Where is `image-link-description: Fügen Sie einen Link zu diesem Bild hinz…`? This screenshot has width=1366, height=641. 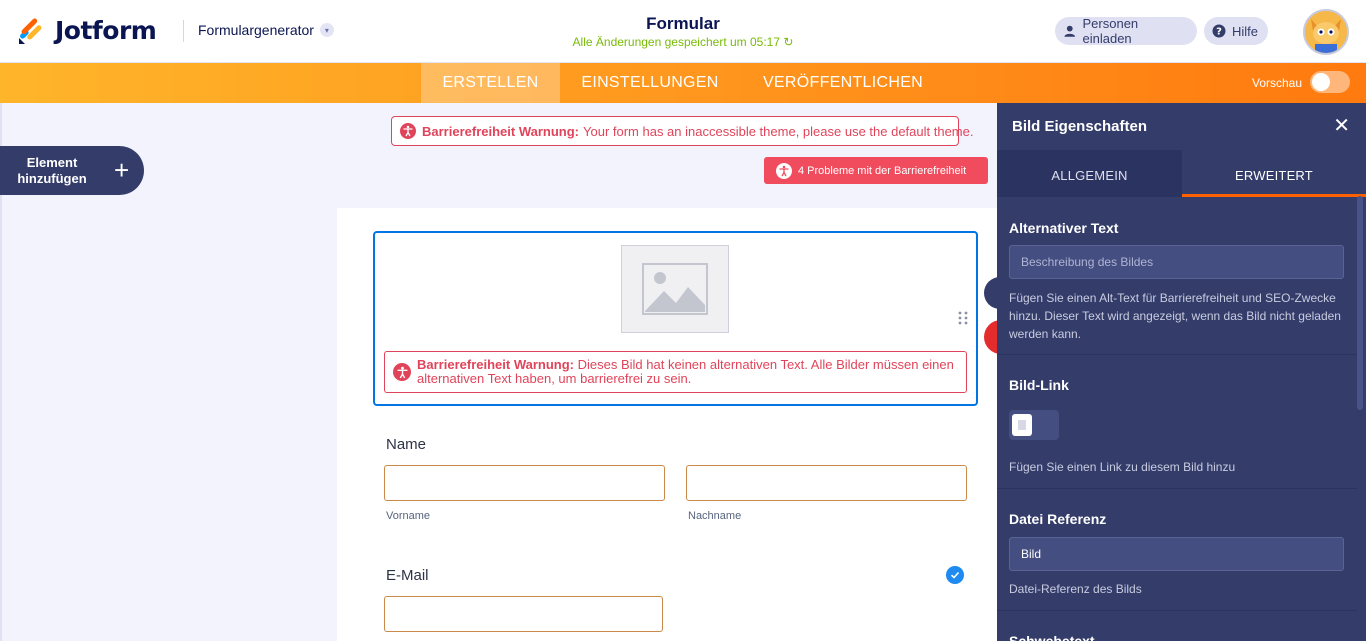
image-link-description: Fügen Sie einen Link zu diesem Bild hinz… is located at coordinates (1122, 467).